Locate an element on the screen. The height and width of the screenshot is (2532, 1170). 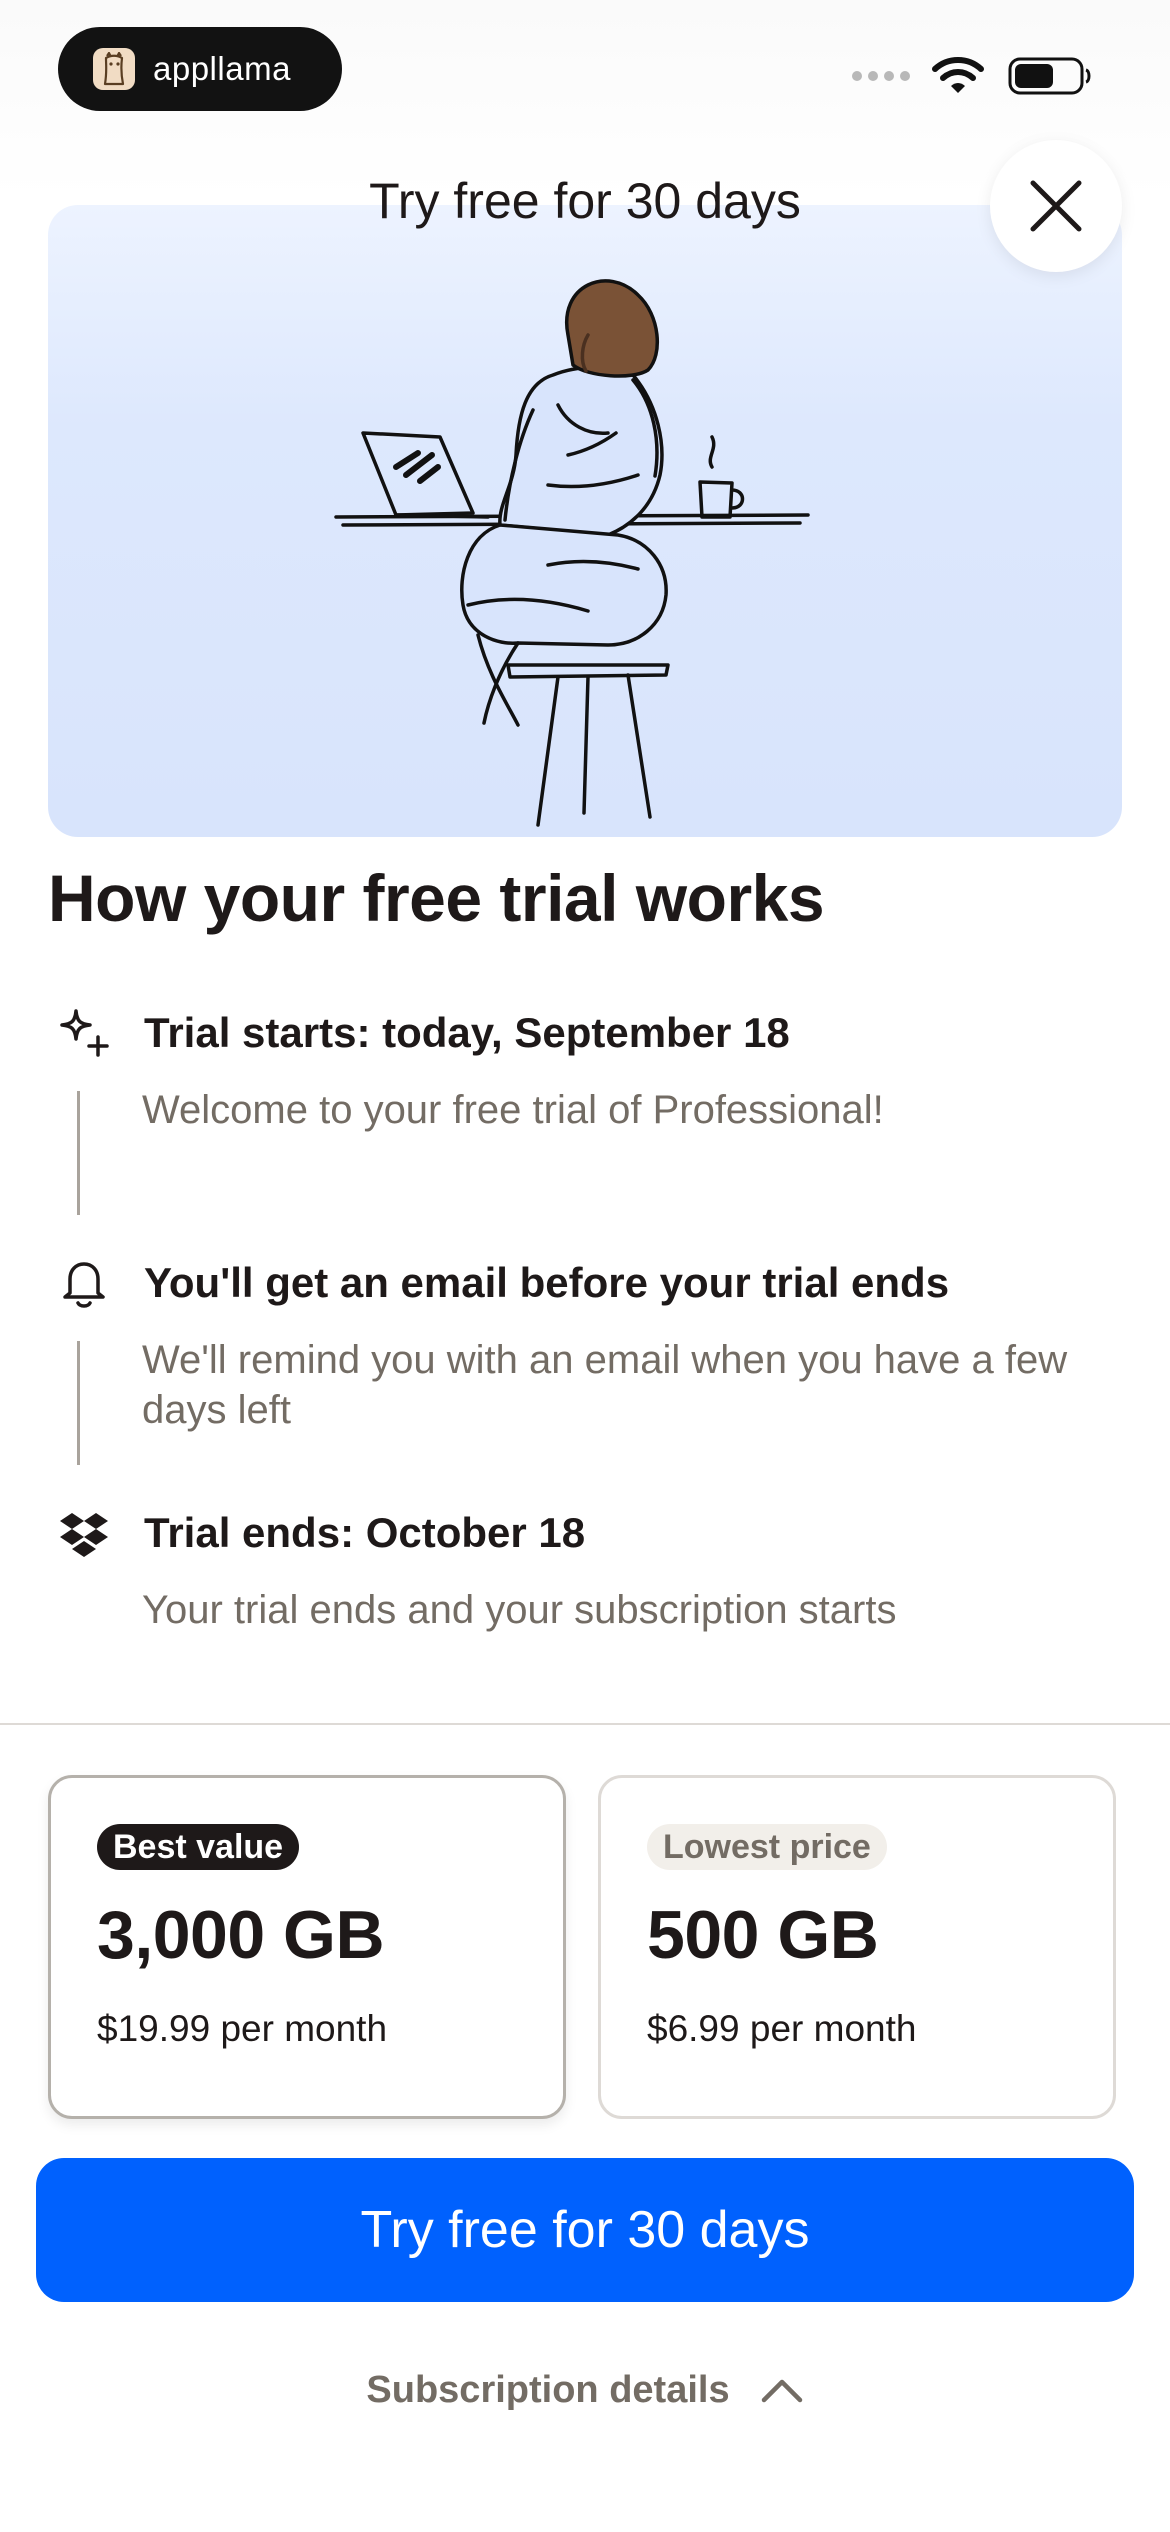
plan-price: $6.99 per month is located at coordinates (781, 2029).